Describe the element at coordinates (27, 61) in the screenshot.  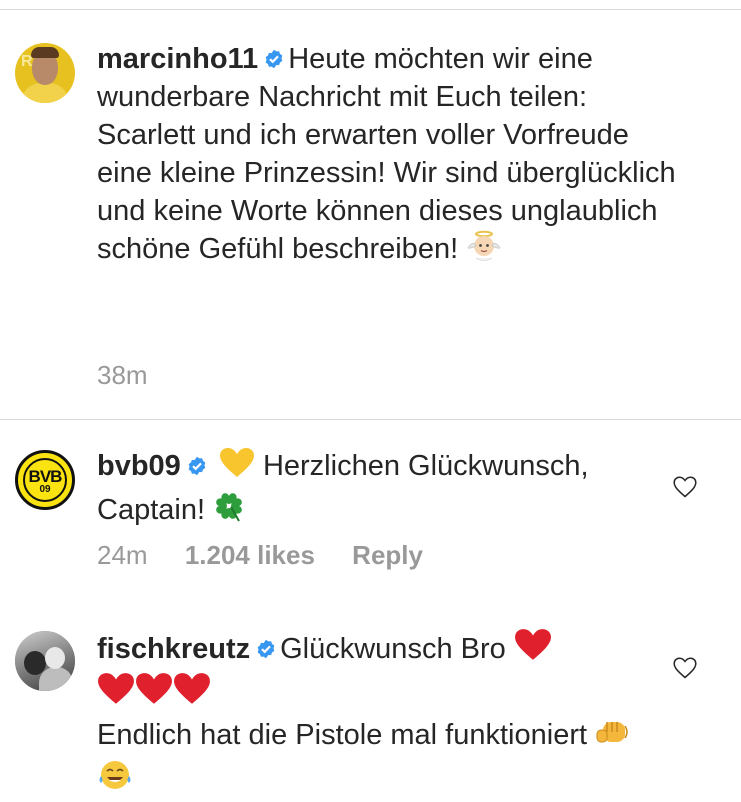
I see `avatar-logo-mark: R` at that location.